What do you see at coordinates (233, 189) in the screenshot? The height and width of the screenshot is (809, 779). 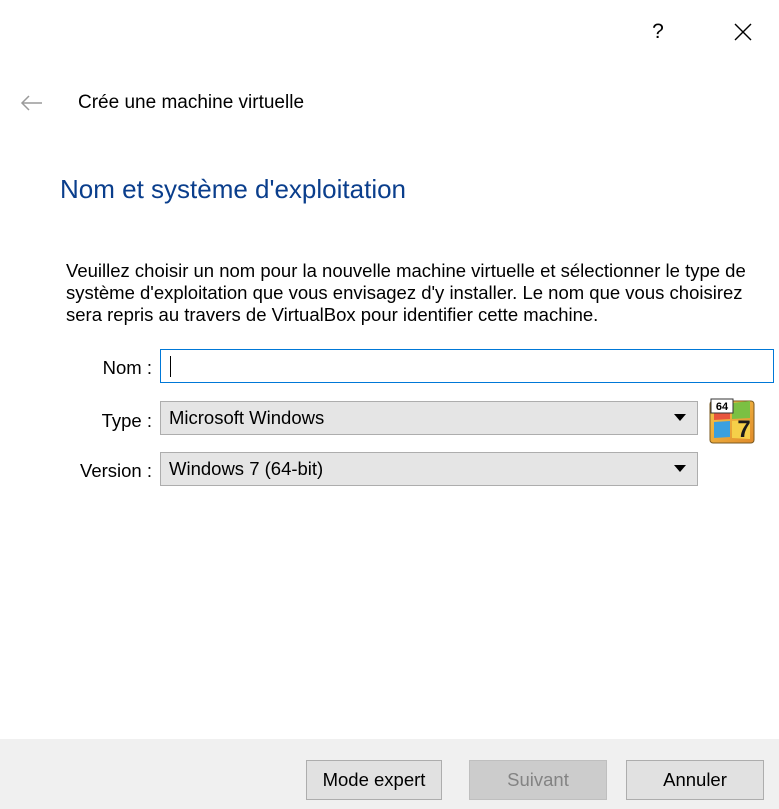 I see `page-heading: Nom et système d'exploitation` at bounding box center [233, 189].